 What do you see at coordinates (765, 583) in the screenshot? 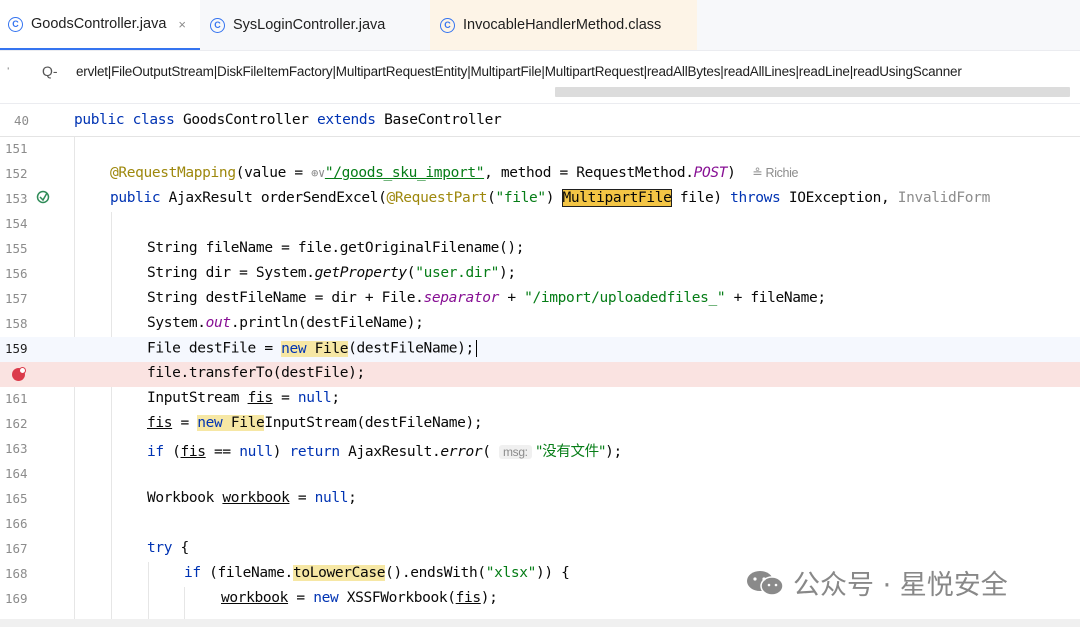
I see `wechat-icon` at bounding box center [765, 583].